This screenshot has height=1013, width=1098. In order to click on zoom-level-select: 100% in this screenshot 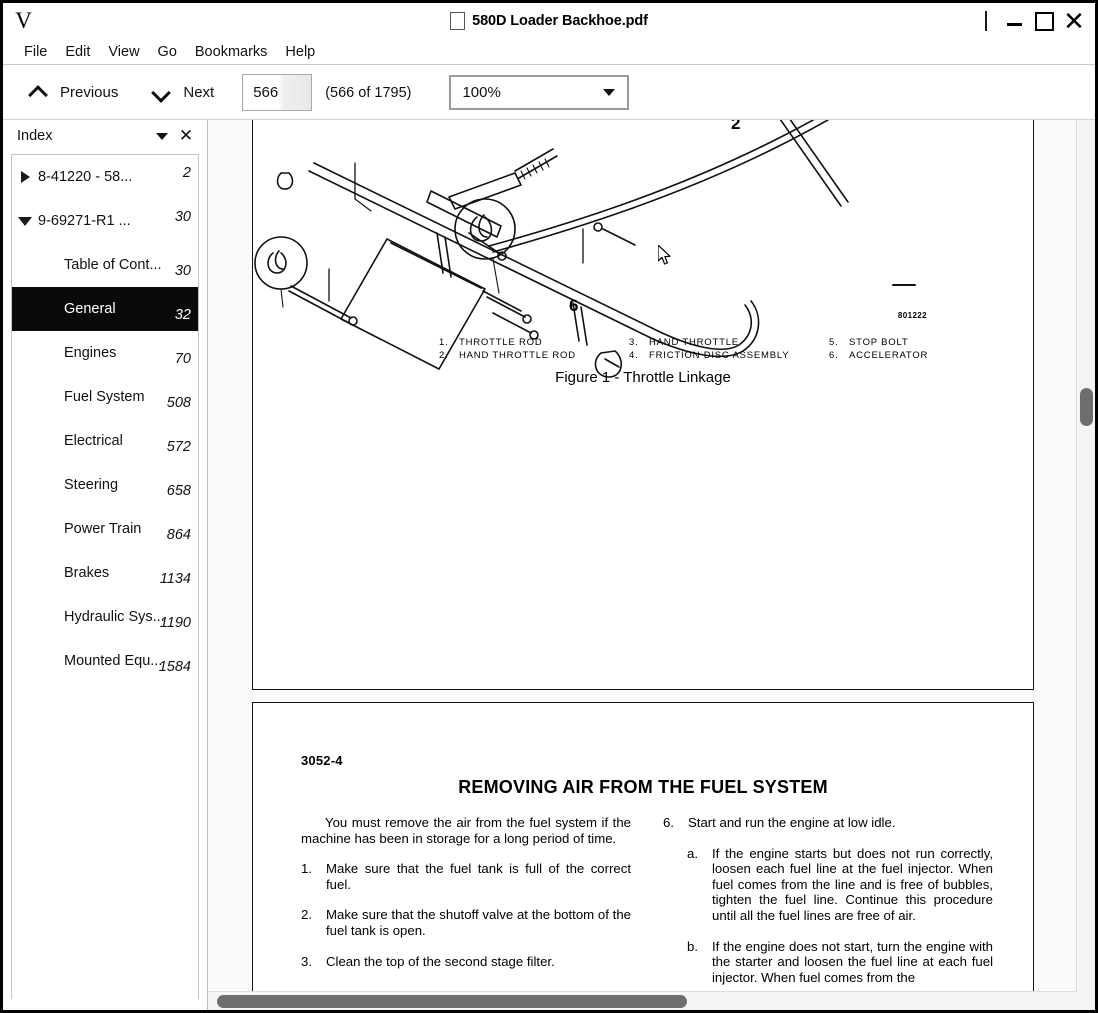, I will do `click(539, 92)`.